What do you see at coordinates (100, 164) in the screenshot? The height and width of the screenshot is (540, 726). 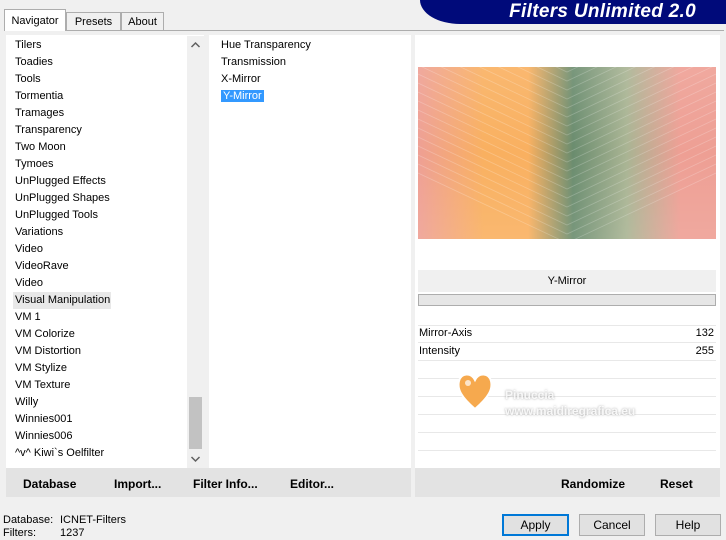 I see `category-item: Tymoes` at bounding box center [100, 164].